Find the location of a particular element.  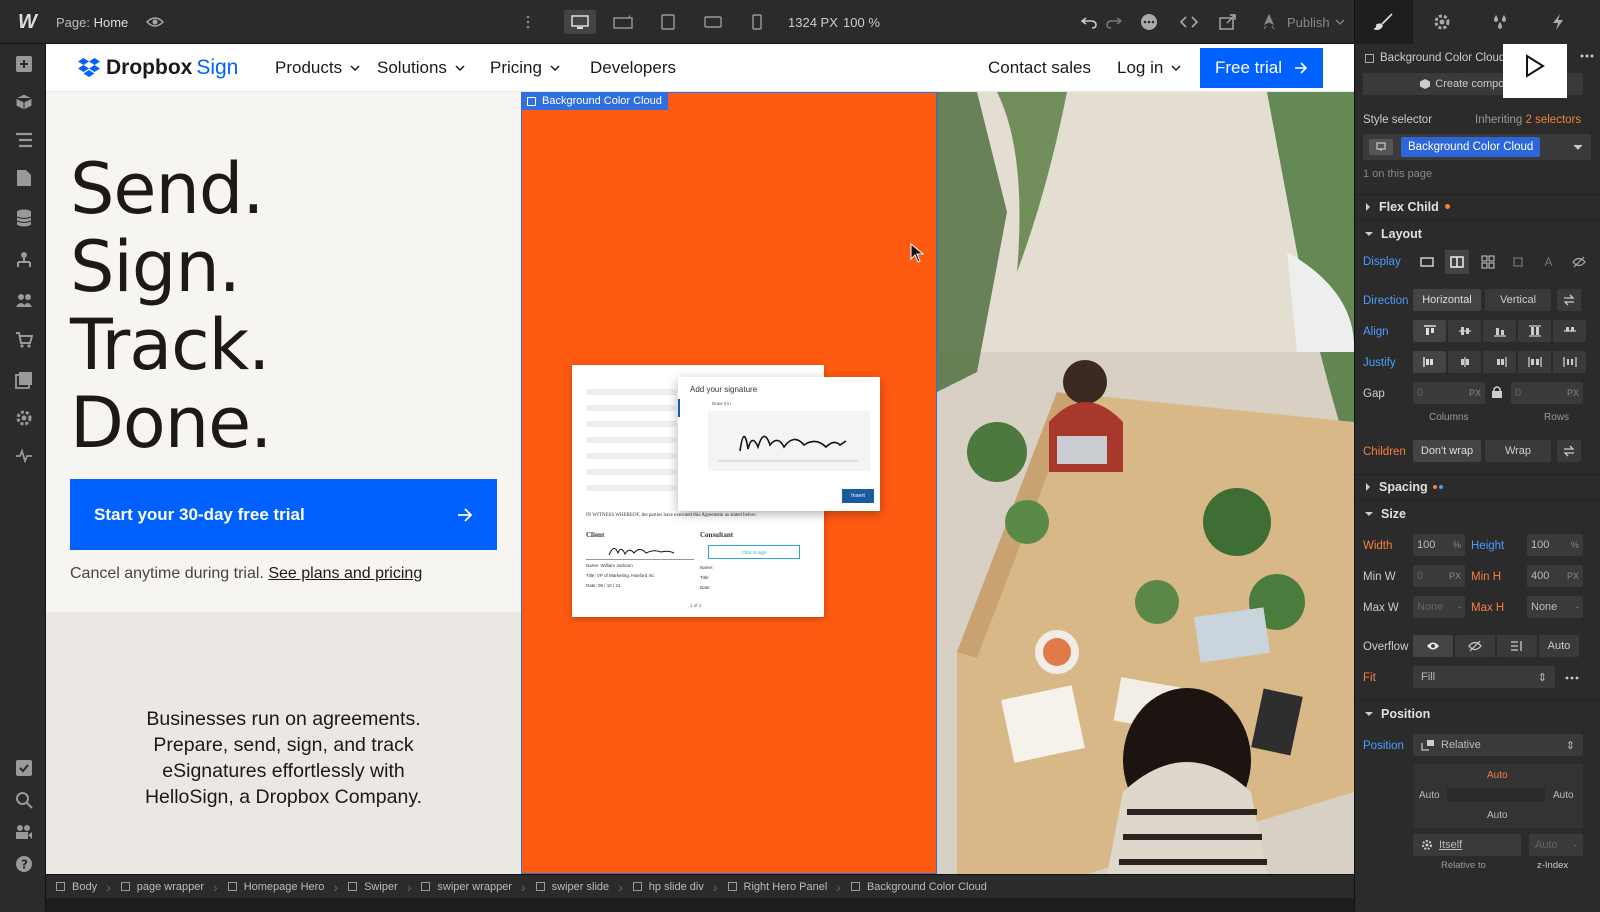

page-selector: Page: Home is located at coordinates (92, 22).